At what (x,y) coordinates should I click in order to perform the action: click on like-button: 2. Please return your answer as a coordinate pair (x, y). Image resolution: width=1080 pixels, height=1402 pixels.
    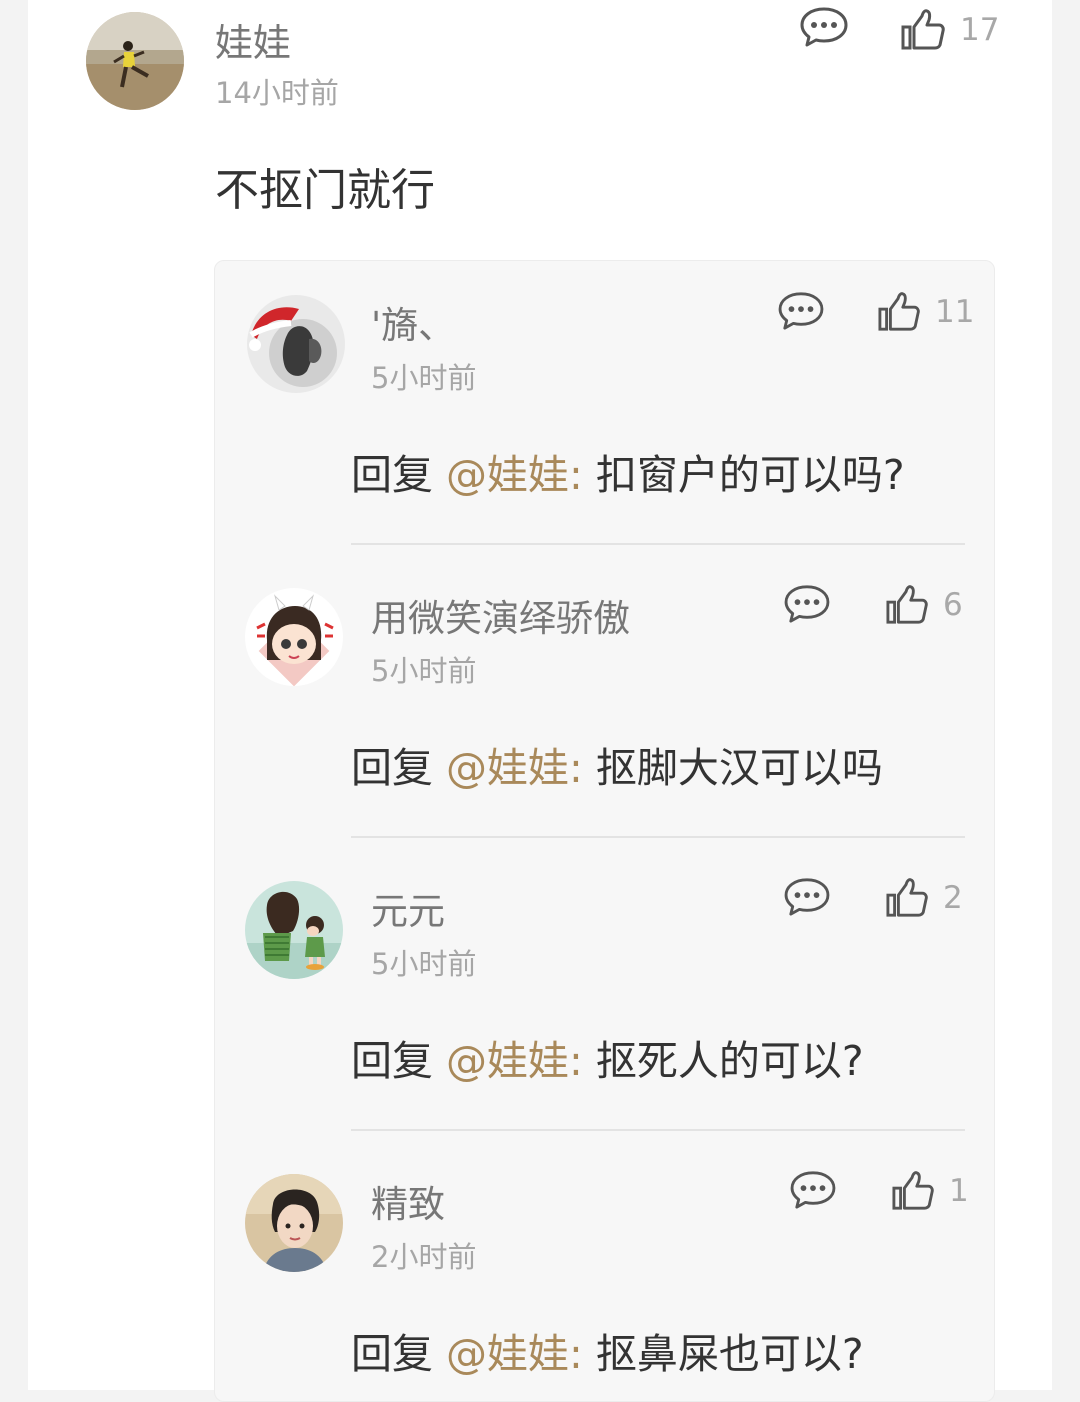
    Looking at the image, I should click on (924, 898).